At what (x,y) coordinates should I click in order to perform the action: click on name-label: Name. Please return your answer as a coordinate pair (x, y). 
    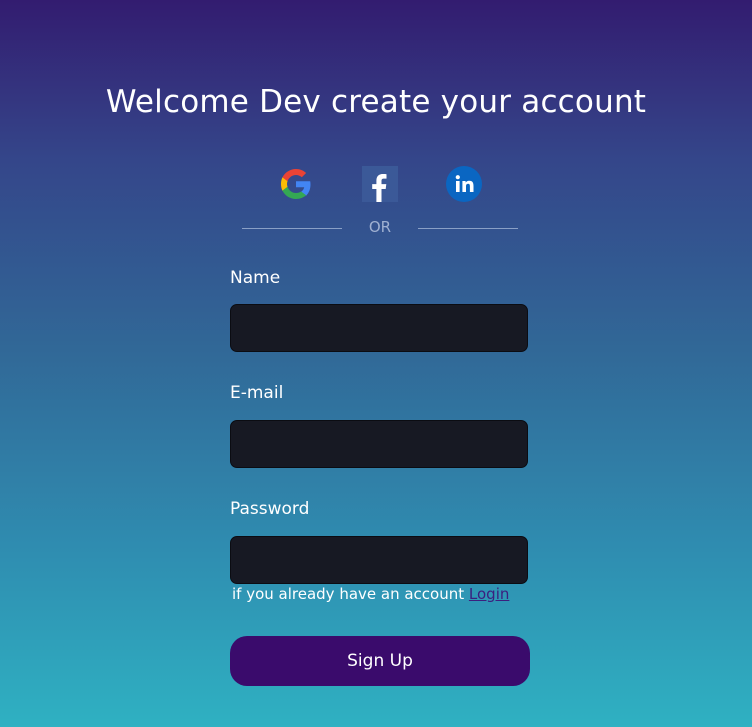
    Looking at the image, I should click on (255, 278).